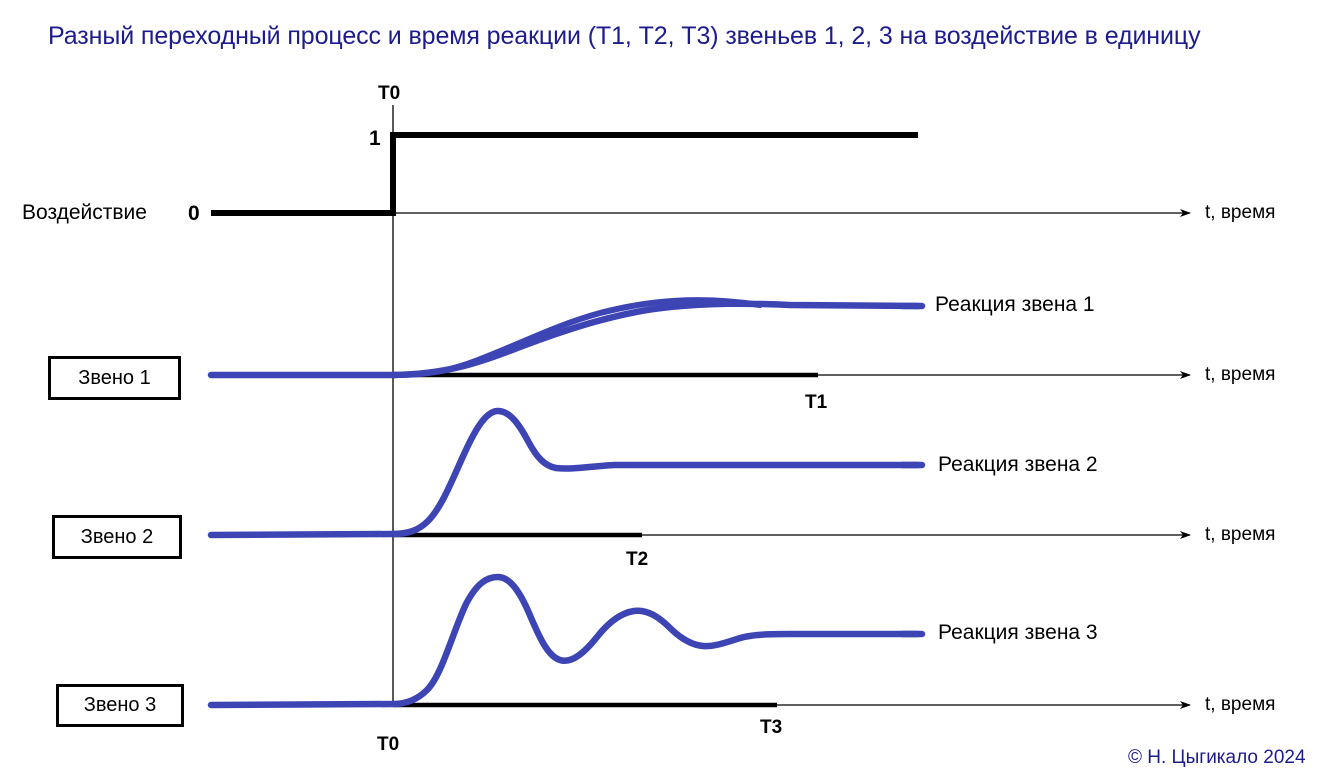 This screenshot has width=1341, height=774. What do you see at coordinates (655, 339) in the screenshot?
I see `row1-response-curve` at bounding box center [655, 339].